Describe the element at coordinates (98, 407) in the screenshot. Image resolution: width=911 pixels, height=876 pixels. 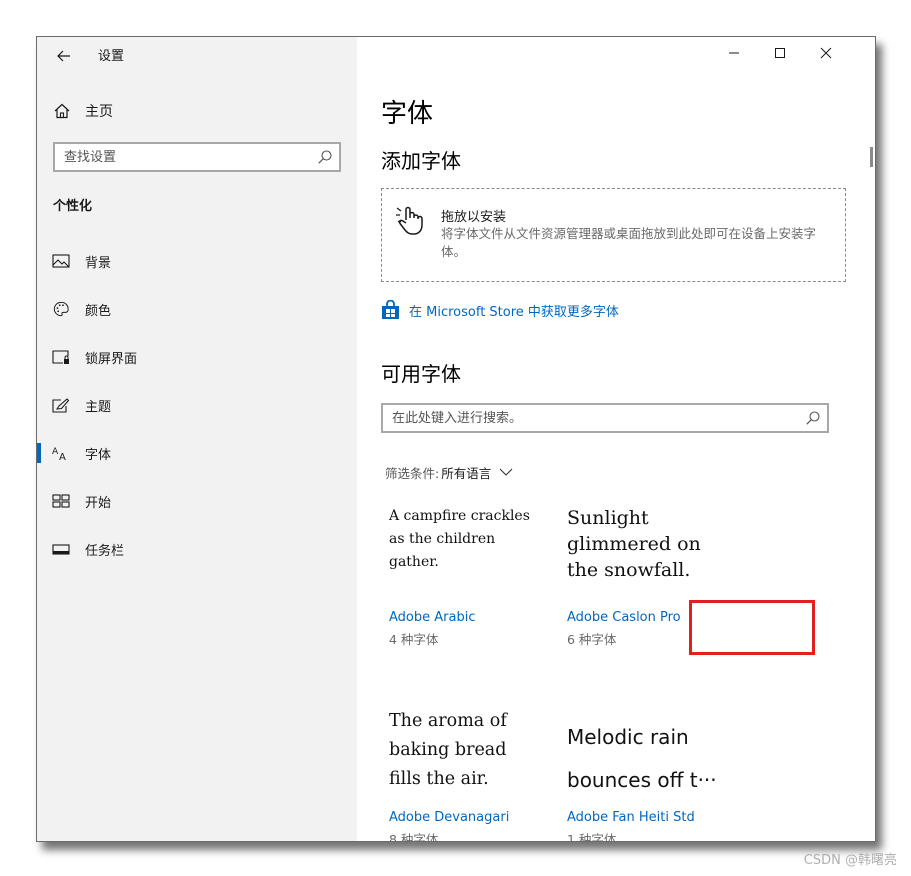
I see `sidebar-item-label: 主题` at that location.